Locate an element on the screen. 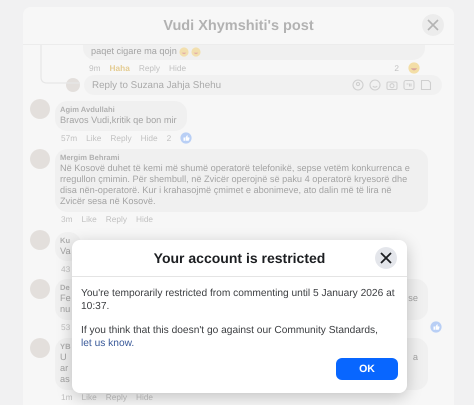 The image size is (474, 405). ok-button: OK is located at coordinates (367, 369).